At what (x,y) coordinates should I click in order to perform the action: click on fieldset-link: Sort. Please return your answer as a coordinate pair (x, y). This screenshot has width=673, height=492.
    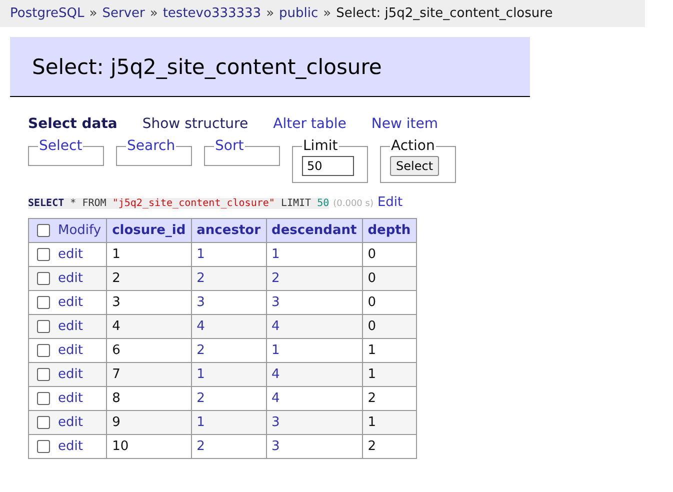
    Looking at the image, I should click on (229, 146).